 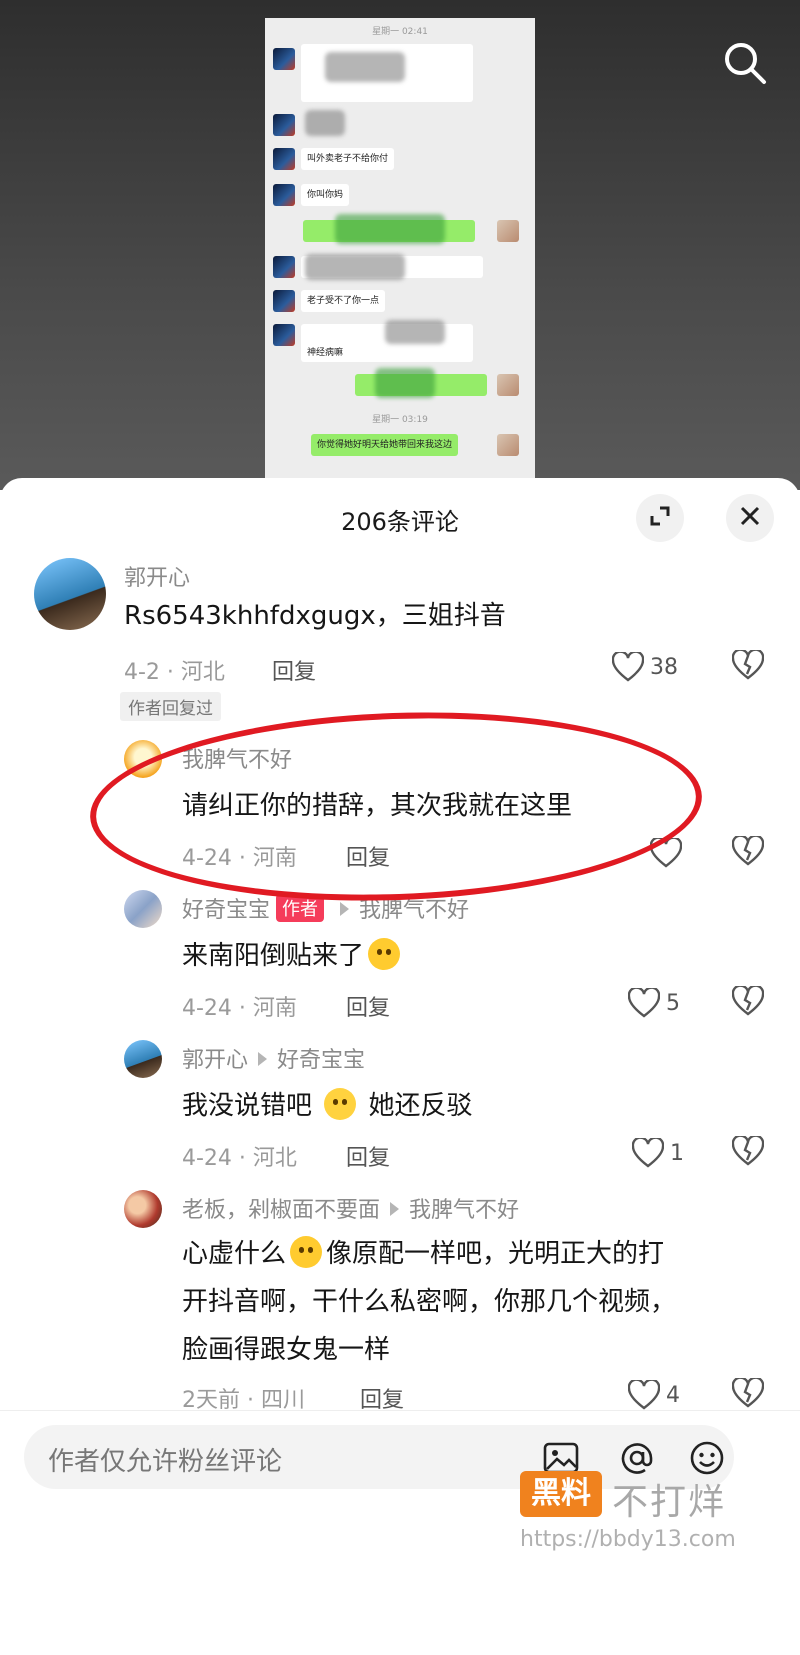 What do you see at coordinates (673, 1395) in the screenshot?
I see `like-count: 4` at bounding box center [673, 1395].